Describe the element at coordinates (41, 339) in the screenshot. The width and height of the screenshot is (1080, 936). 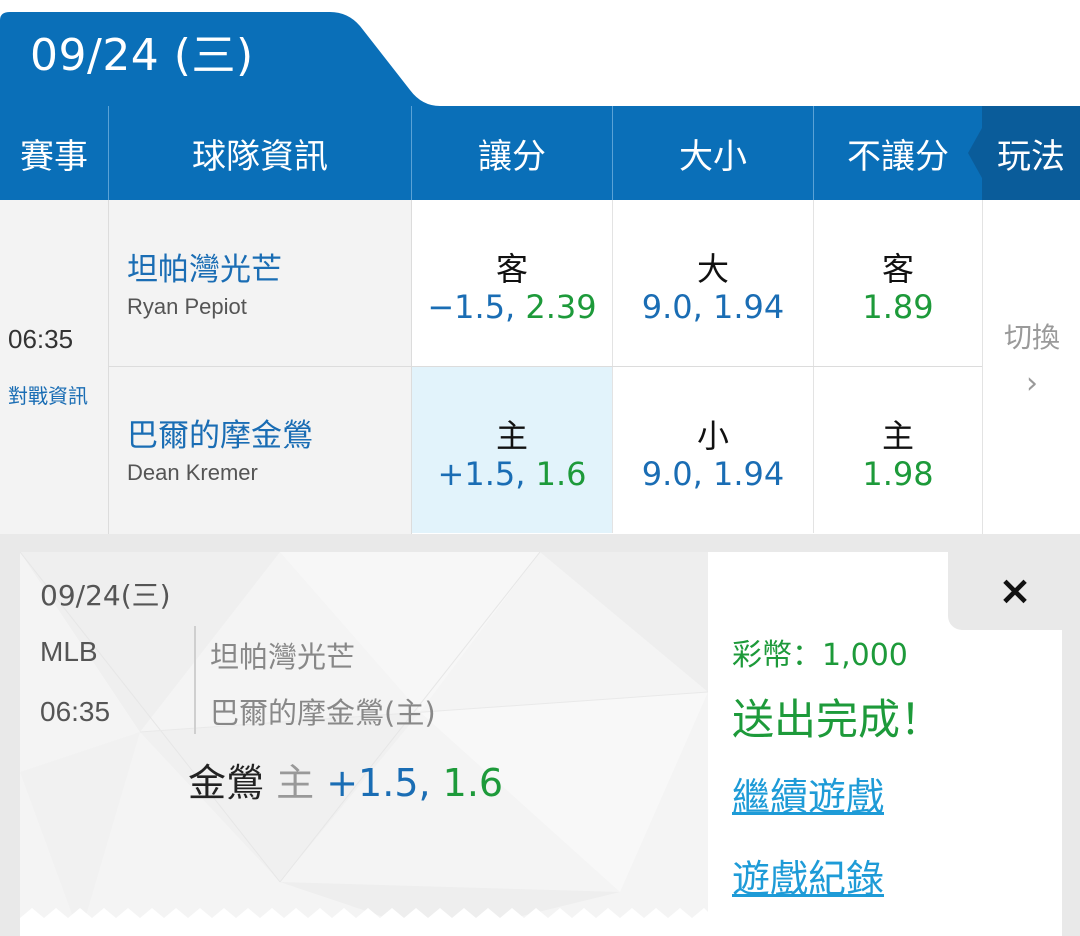
I see `match-time: 06:35` at that location.